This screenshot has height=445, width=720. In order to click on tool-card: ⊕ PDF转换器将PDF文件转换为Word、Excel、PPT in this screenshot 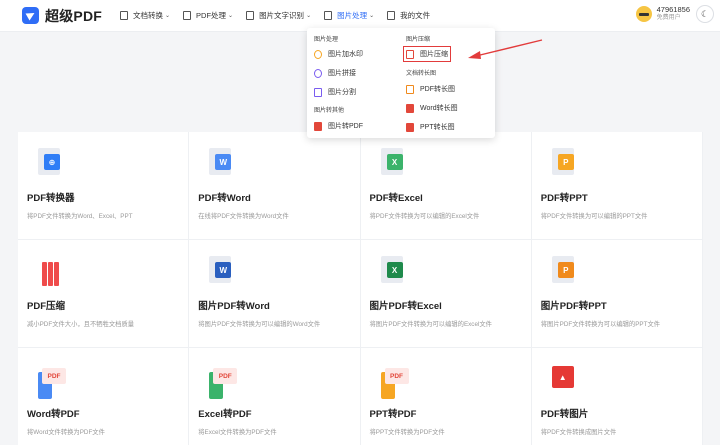, I will do `click(104, 186)`.